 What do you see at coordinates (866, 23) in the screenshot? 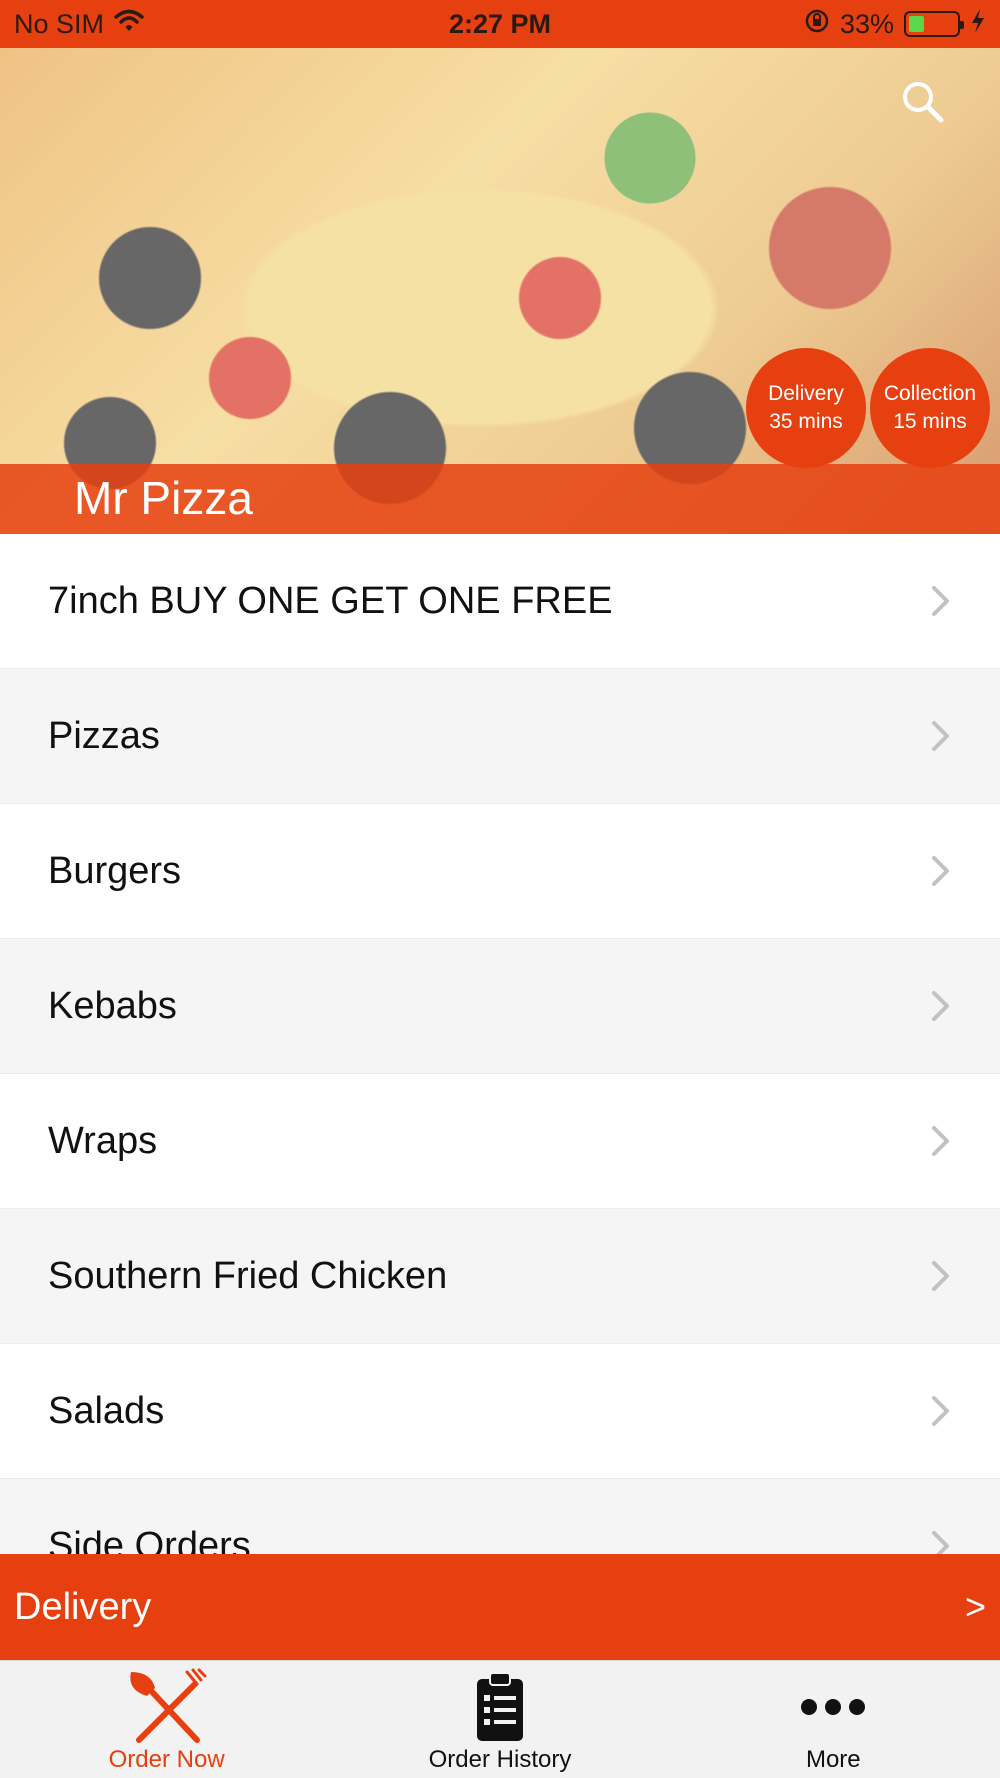
I see `battery-percent: 33%` at bounding box center [866, 23].